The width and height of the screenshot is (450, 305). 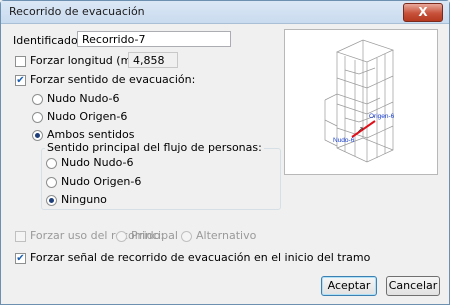 What do you see at coordinates (84, 199) in the screenshot?
I see `radio-principal-ninguno-label: Ninguno` at bounding box center [84, 199].